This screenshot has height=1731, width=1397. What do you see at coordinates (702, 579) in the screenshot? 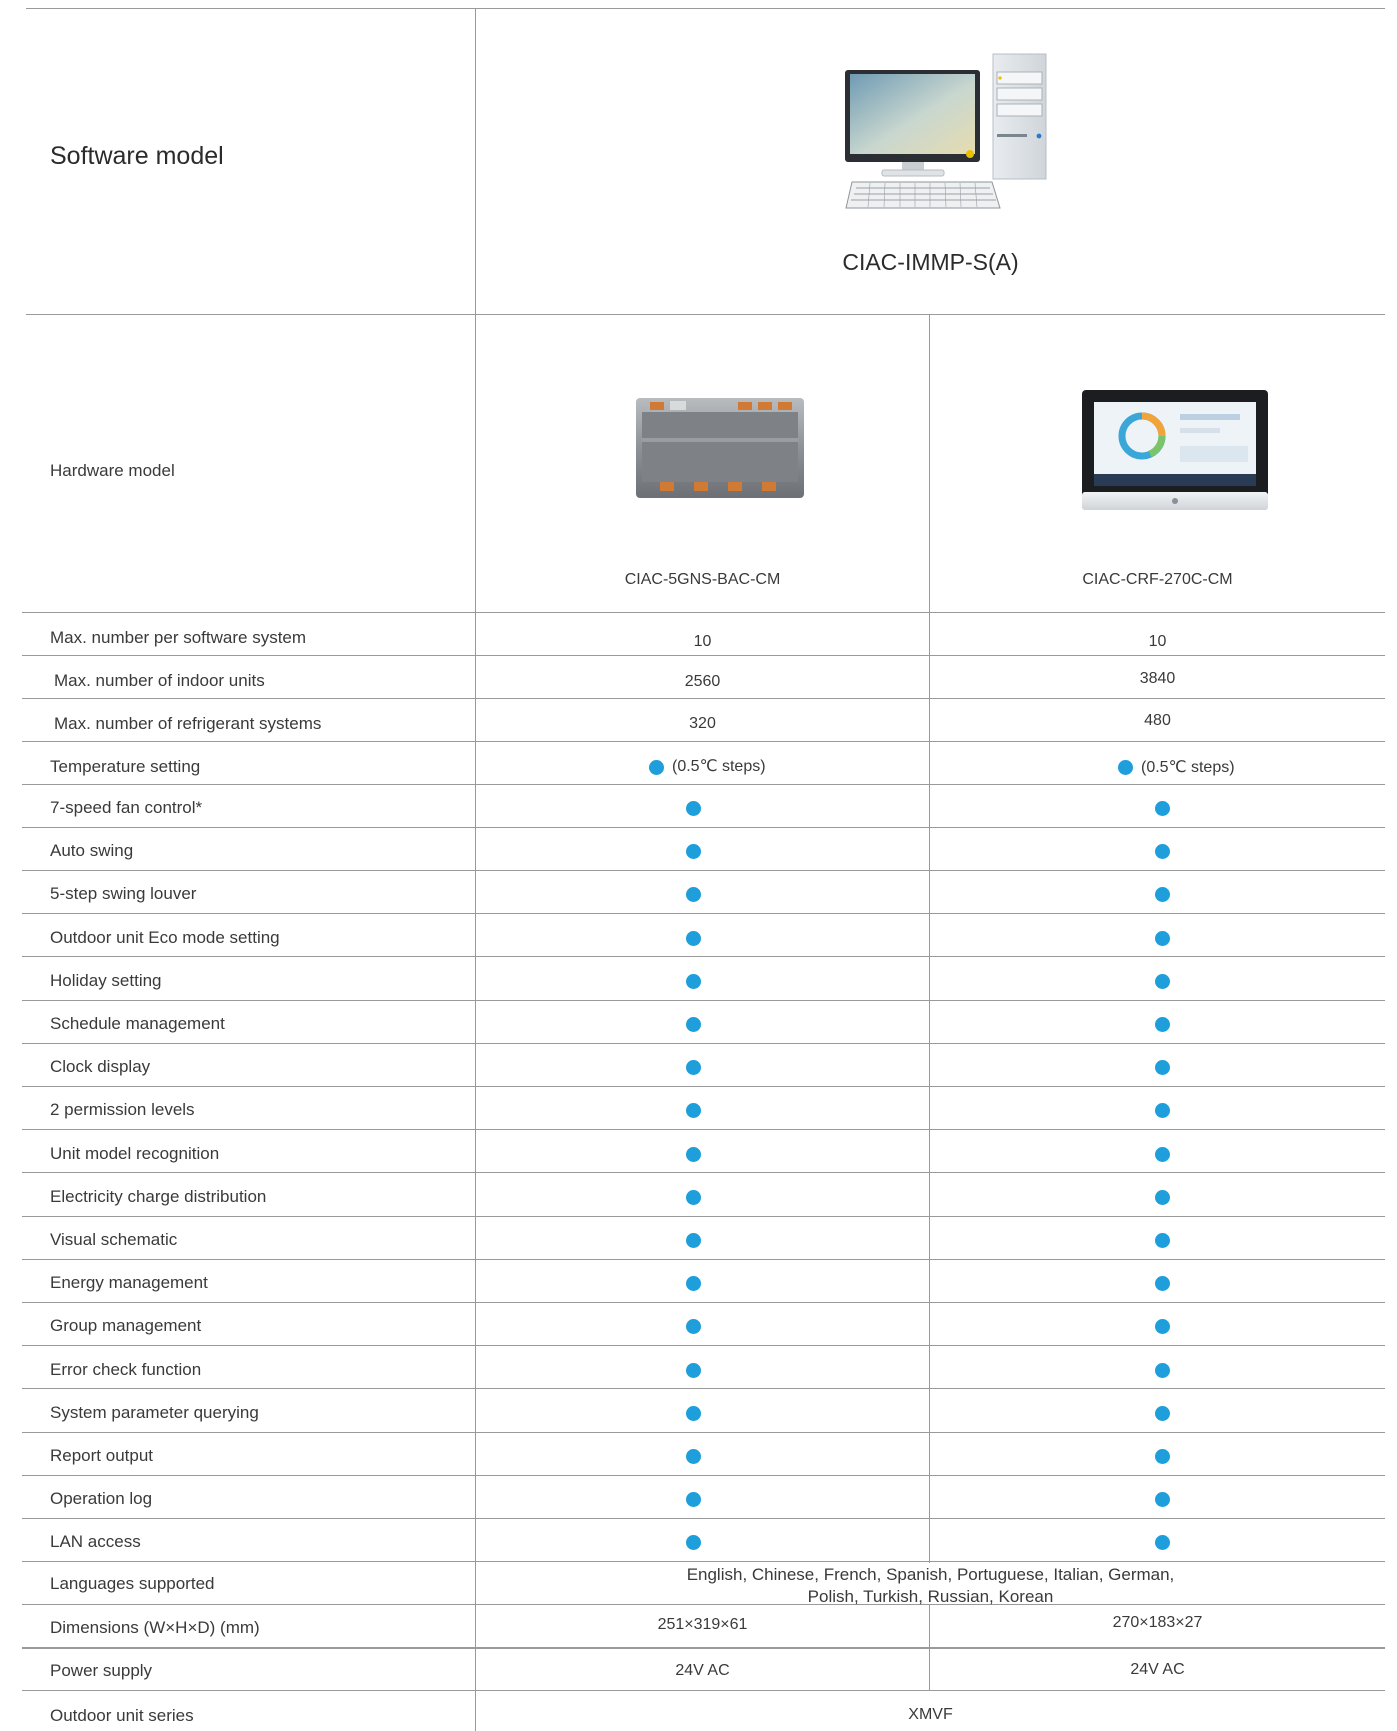
I see `hardware-model-1: CIAC-5GNS-BAC-CM` at bounding box center [702, 579].